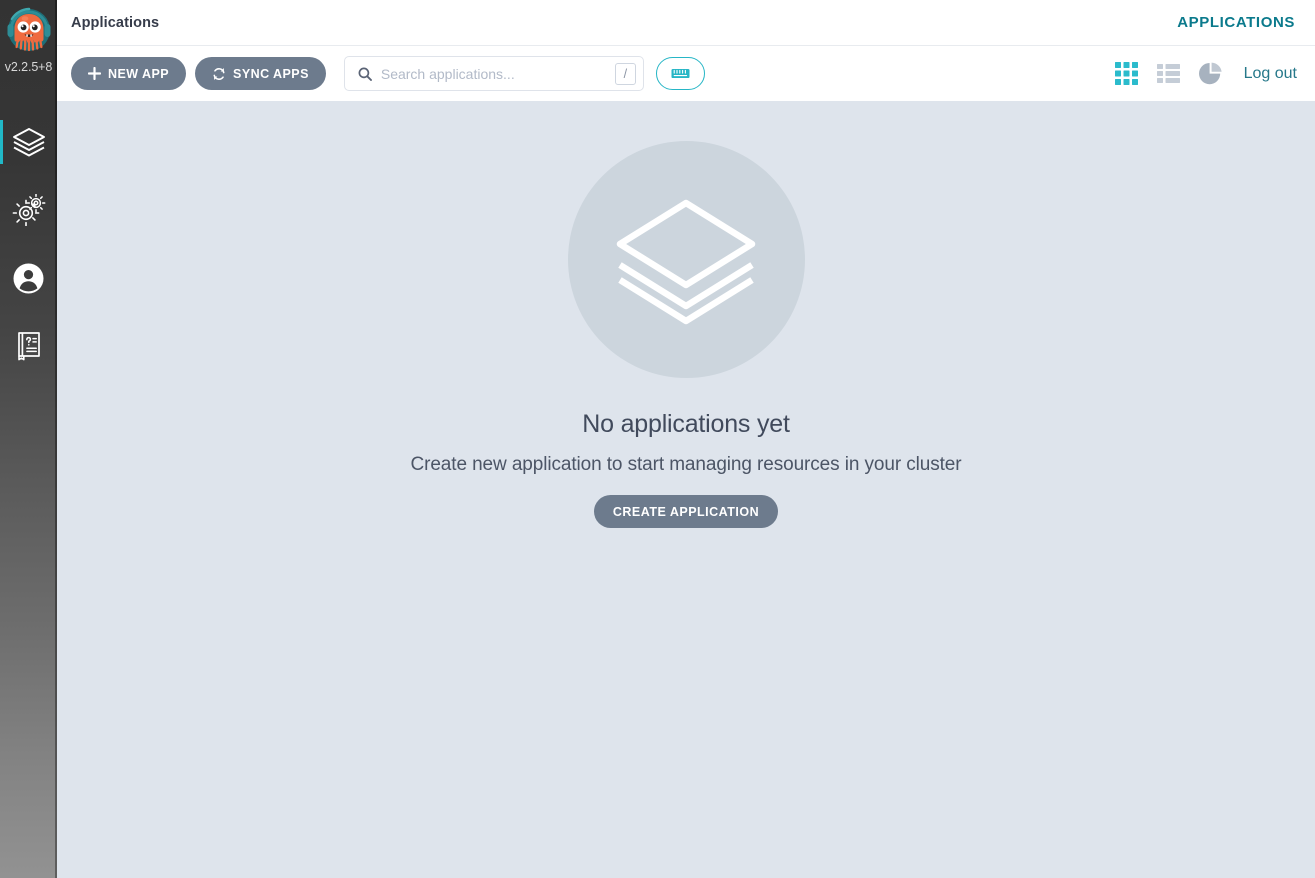  I want to click on active-indicator, so click(1, 142).